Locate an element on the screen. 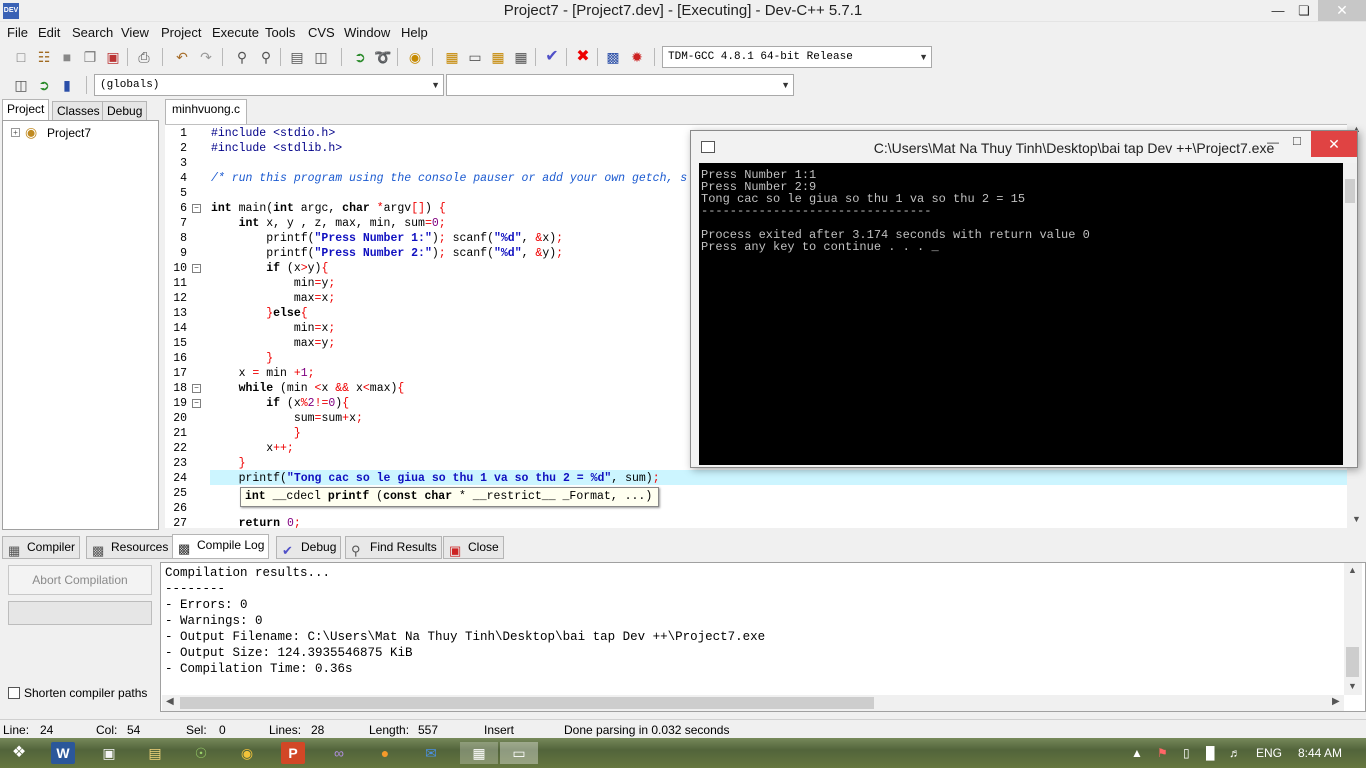  project-options-icon: ◉ is located at coordinates (415, 57).